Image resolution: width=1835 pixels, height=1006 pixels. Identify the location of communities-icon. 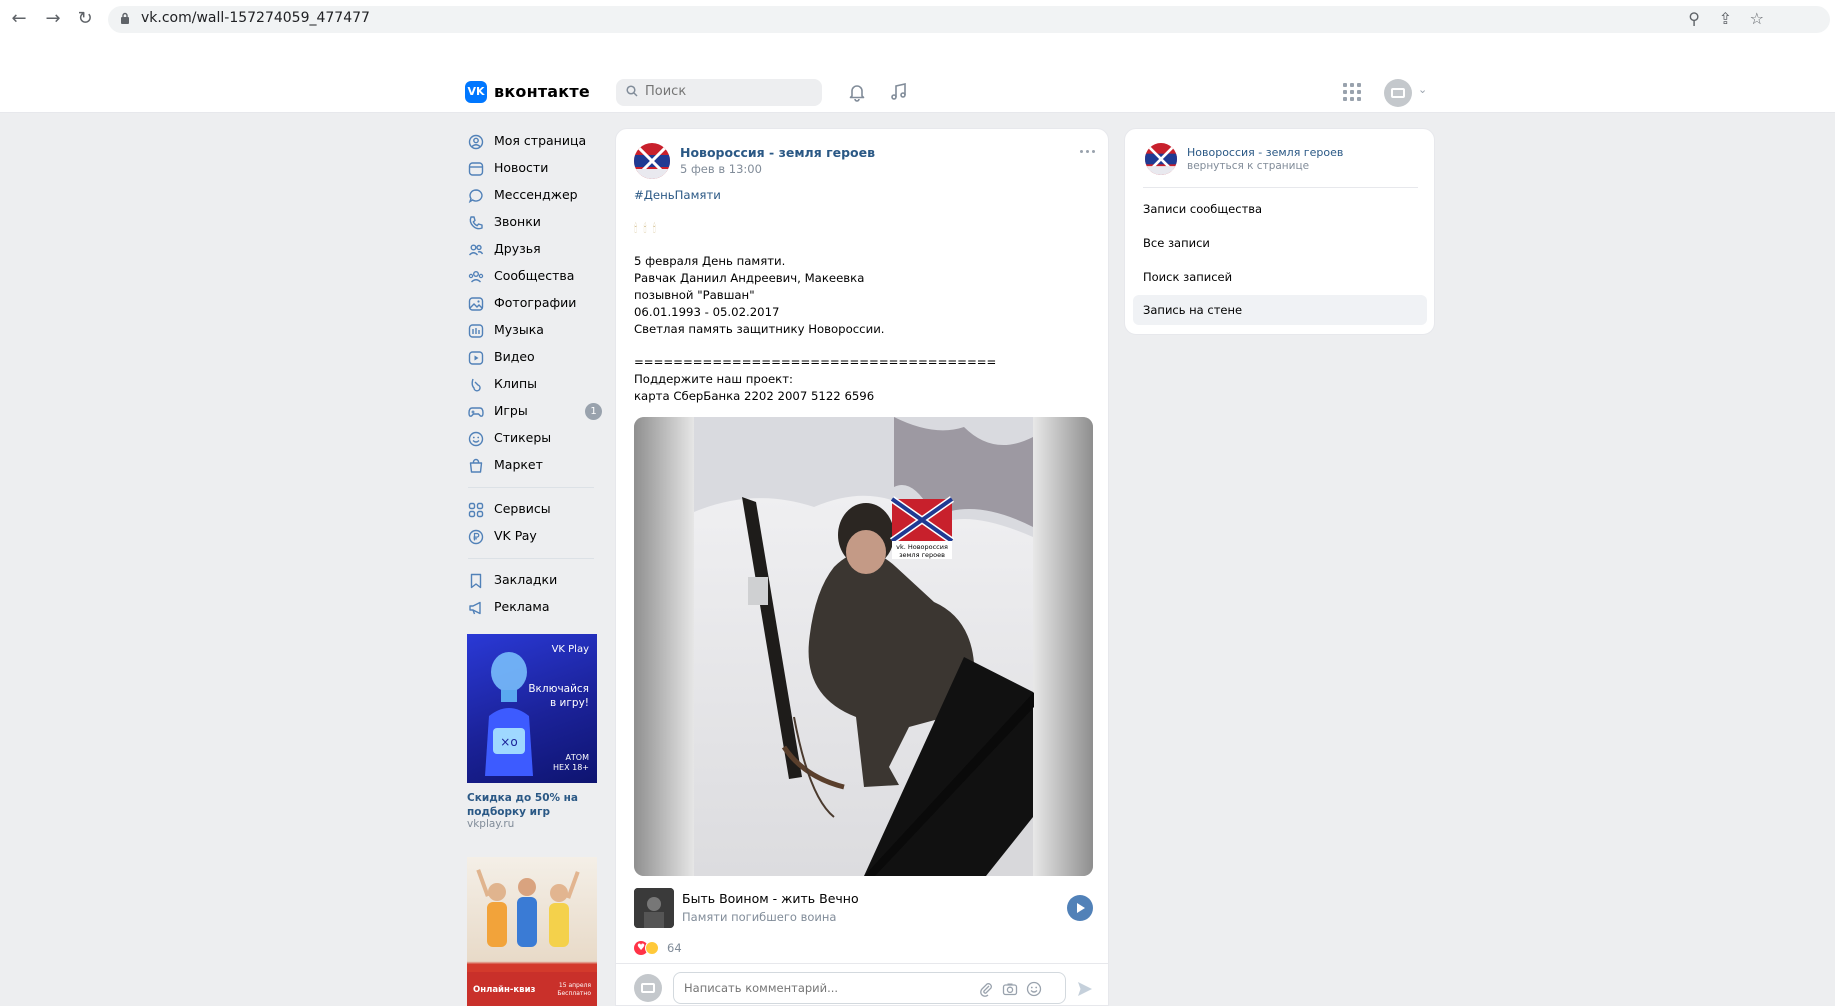
(476, 277).